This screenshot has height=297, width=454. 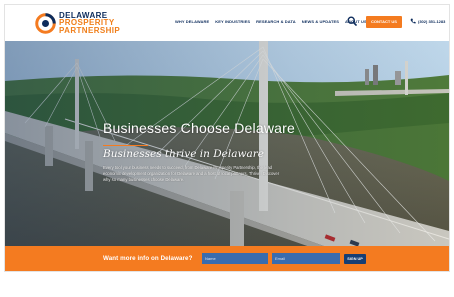 I want to click on email-field, so click(x=306, y=258).